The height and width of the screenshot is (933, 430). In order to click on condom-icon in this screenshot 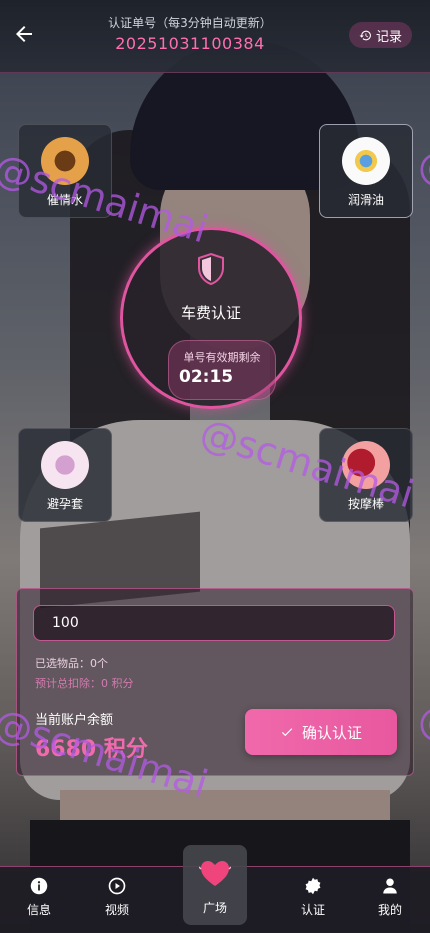, I will do `click(65, 465)`.